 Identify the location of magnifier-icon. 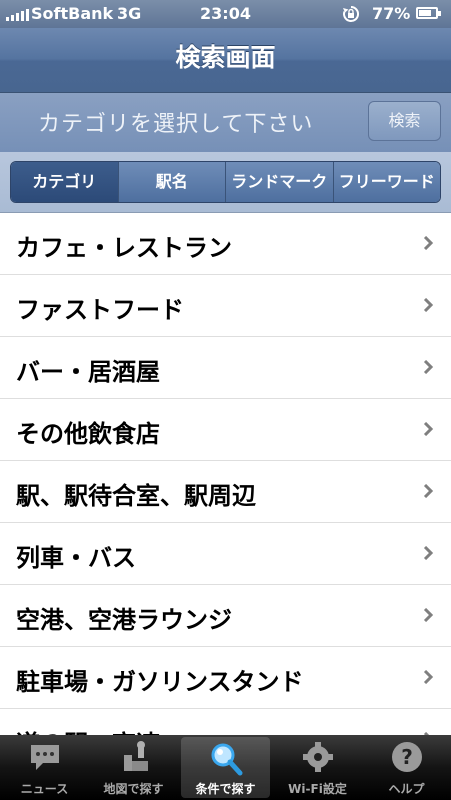
(226, 759).